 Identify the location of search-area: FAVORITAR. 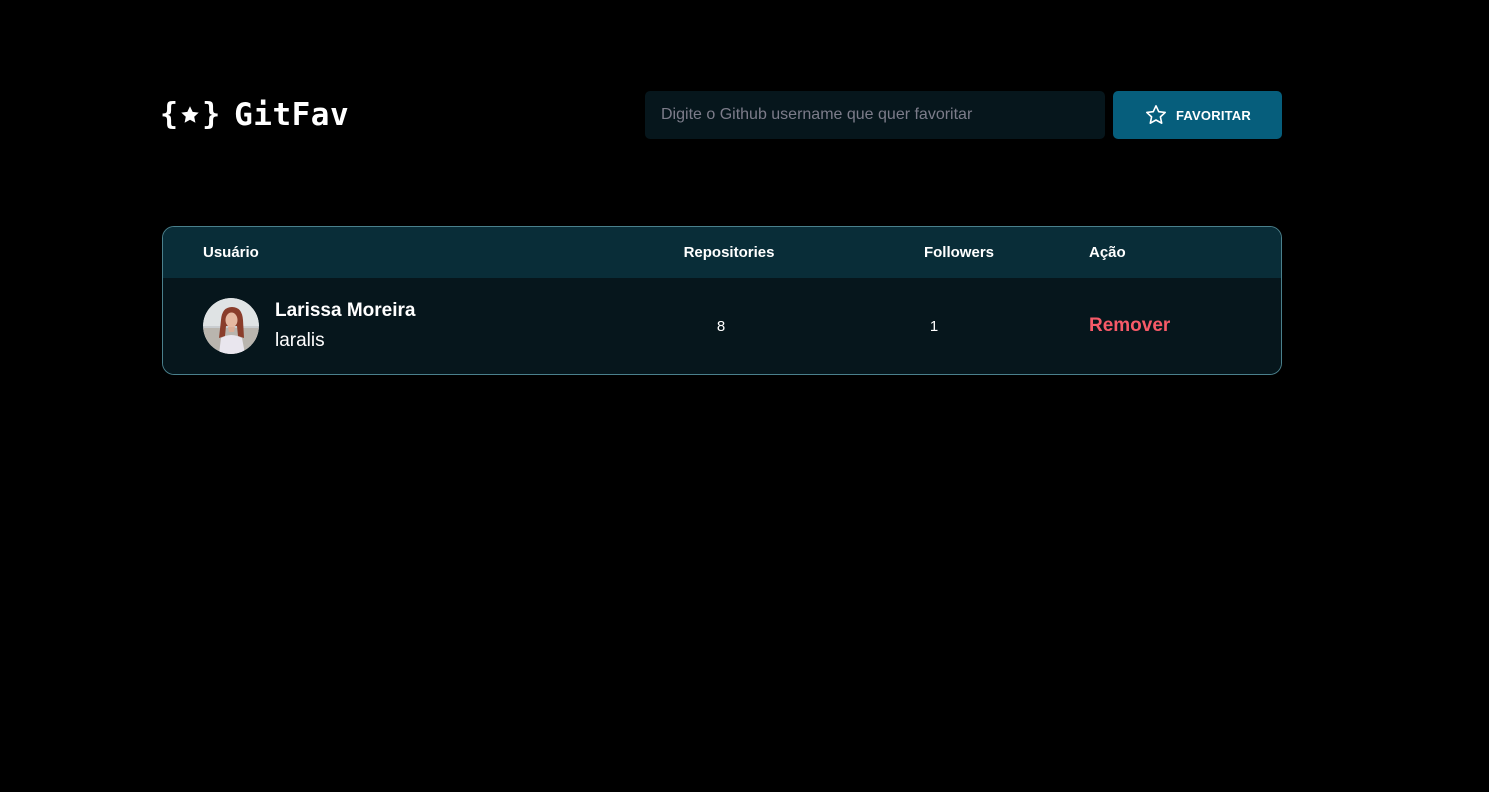
(963, 115).